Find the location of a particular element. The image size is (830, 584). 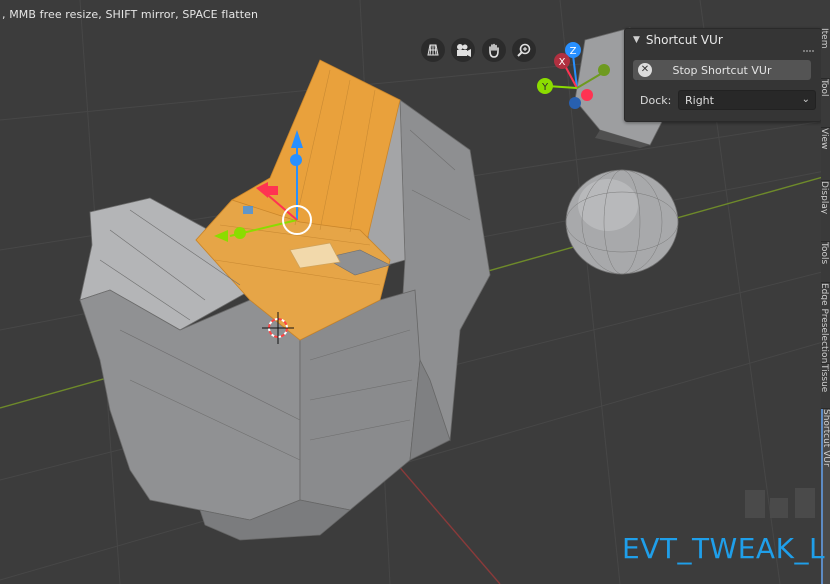

panel-header: ▼ Shortcut VUr is located at coordinates (723, 40).